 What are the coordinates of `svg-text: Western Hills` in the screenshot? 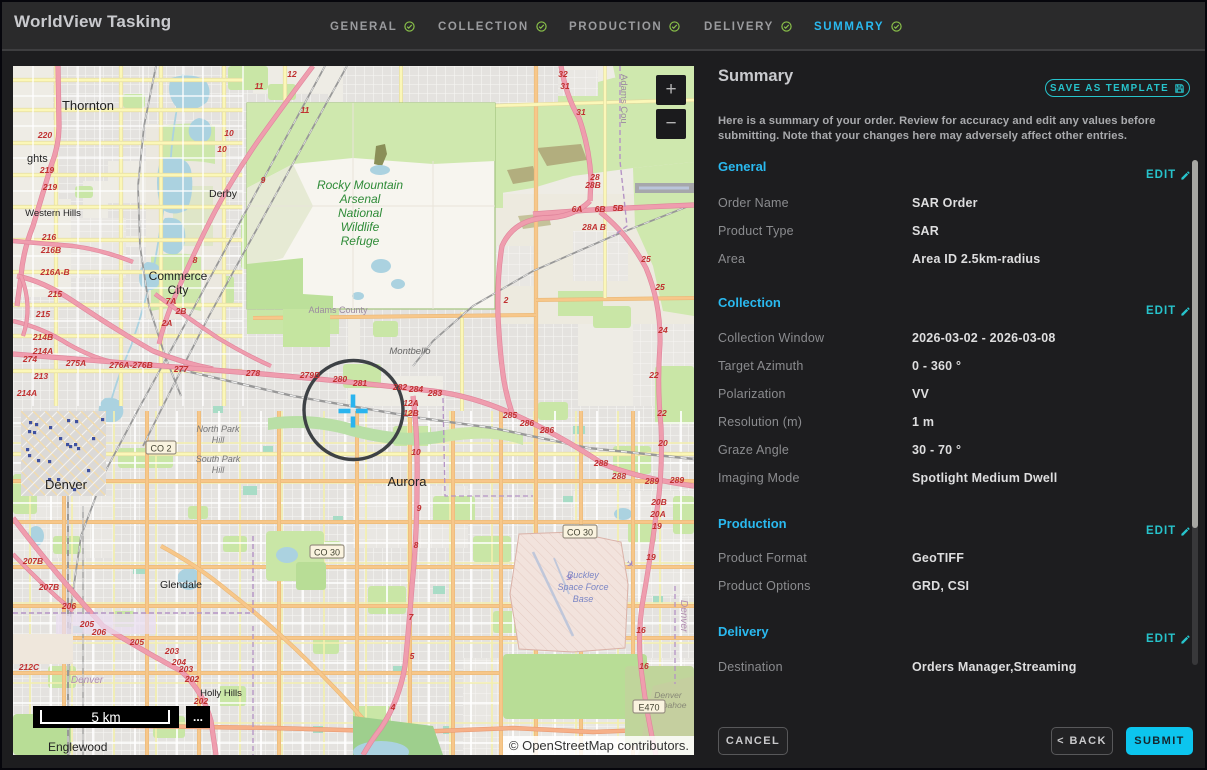 It's located at (53, 213).